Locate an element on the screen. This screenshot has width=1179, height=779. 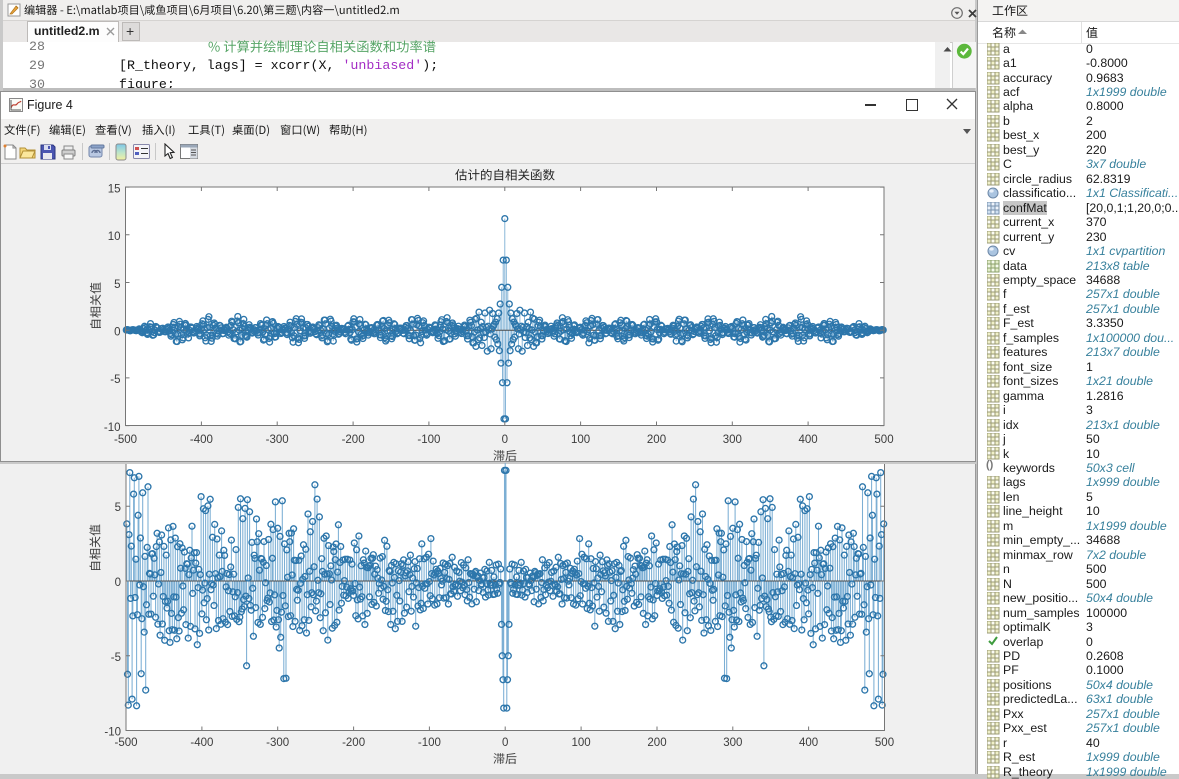
svg-text: 10 is located at coordinates (114, 237).